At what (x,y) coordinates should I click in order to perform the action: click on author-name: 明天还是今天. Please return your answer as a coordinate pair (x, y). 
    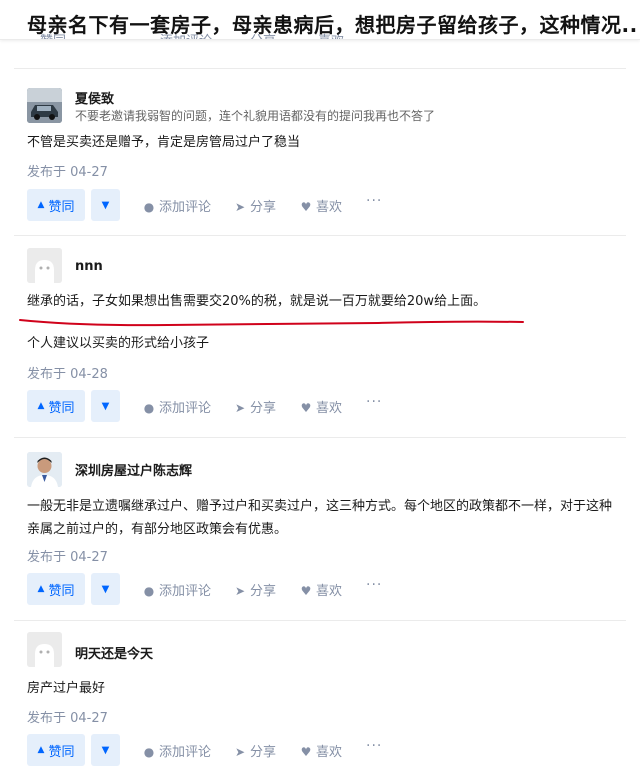
    Looking at the image, I should click on (114, 652).